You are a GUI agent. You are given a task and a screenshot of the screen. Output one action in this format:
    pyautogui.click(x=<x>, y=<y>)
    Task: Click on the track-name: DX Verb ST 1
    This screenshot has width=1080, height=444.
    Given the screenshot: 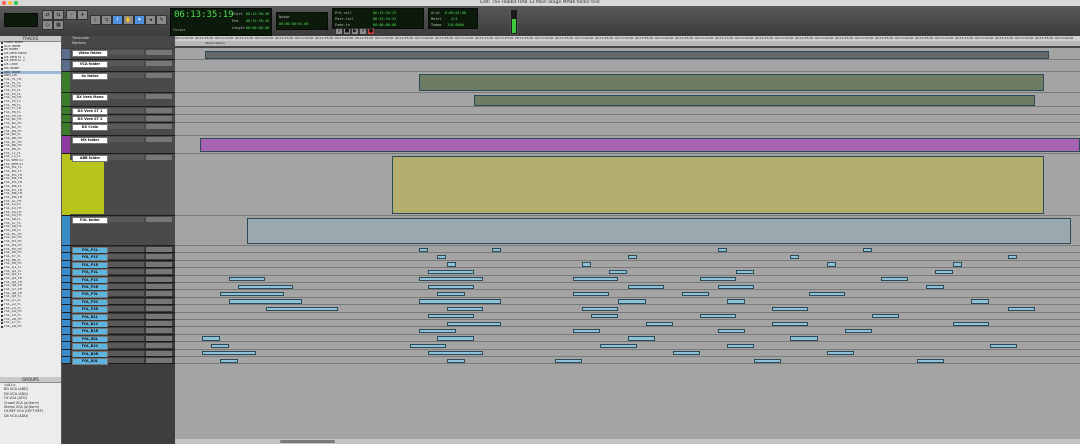 What is the action you would take?
    pyautogui.click(x=90, y=111)
    